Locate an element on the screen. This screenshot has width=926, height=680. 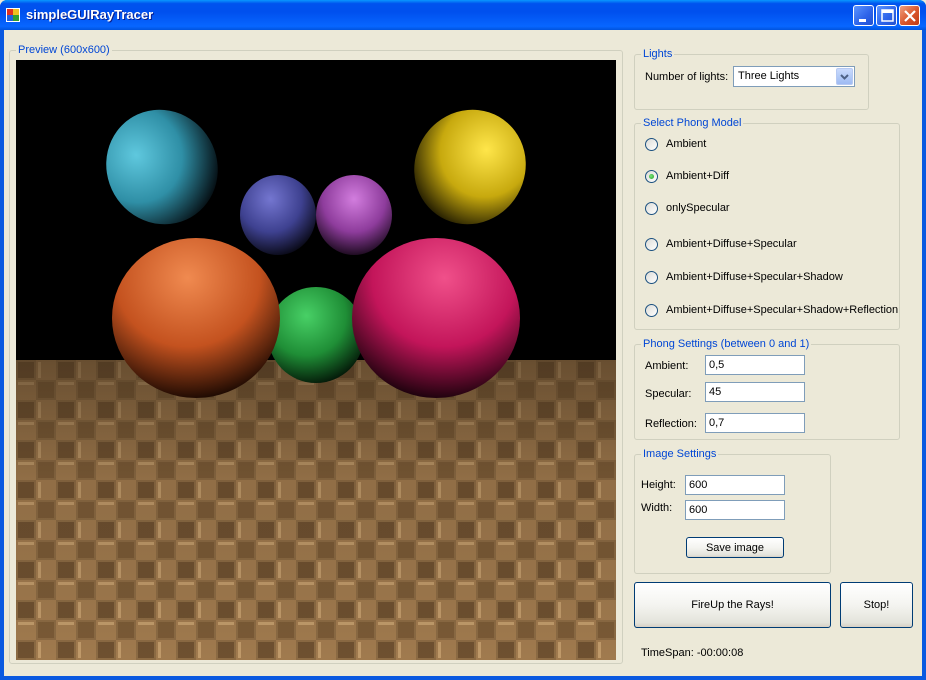
window-title: simpleGUIRayTracer is located at coordinates (90, 14).